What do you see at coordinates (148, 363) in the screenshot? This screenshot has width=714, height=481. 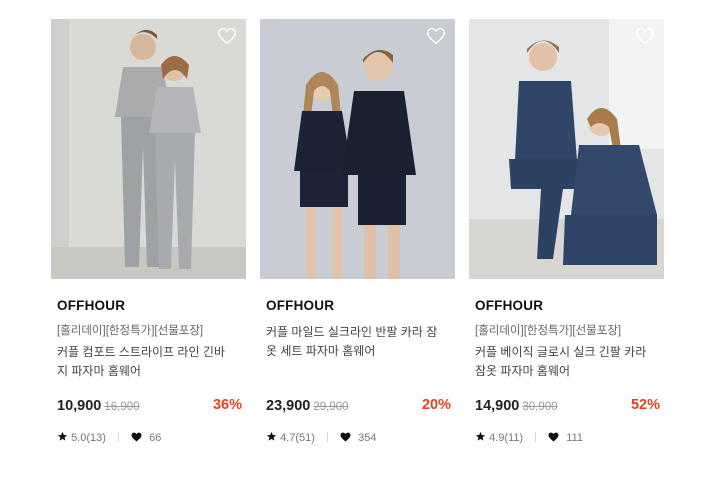 I see `product-name: 커플 컴포트 스트라이프 라인 긴바지 파자마 홈웨어` at bounding box center [148, 363].